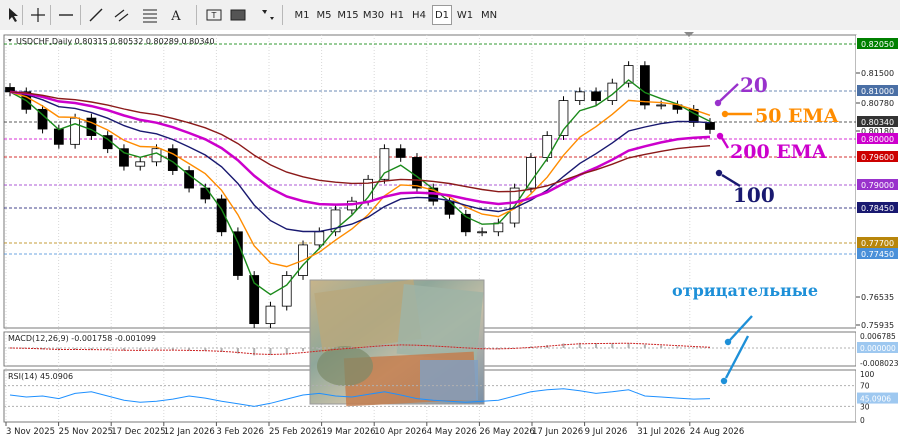 This screenshot has width=900, height=440. I want to click on timeframe-w1-button: W1, so click(465, 15).